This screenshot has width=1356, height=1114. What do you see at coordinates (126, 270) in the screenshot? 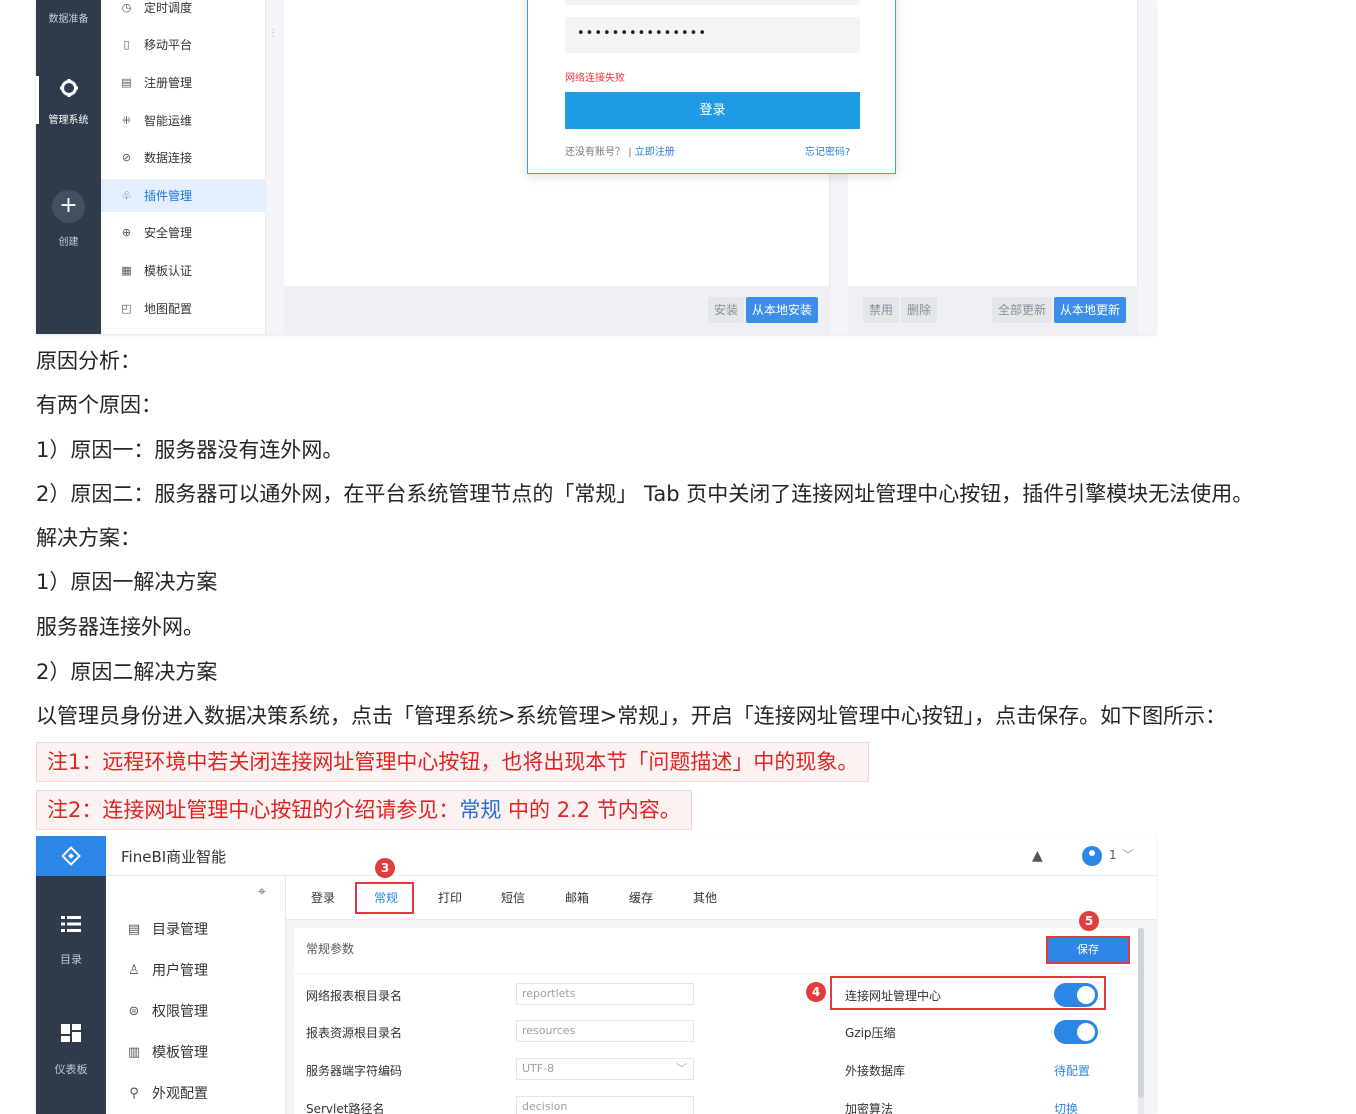
I see `template-icon: ▦` at bounding box center [126, 270].